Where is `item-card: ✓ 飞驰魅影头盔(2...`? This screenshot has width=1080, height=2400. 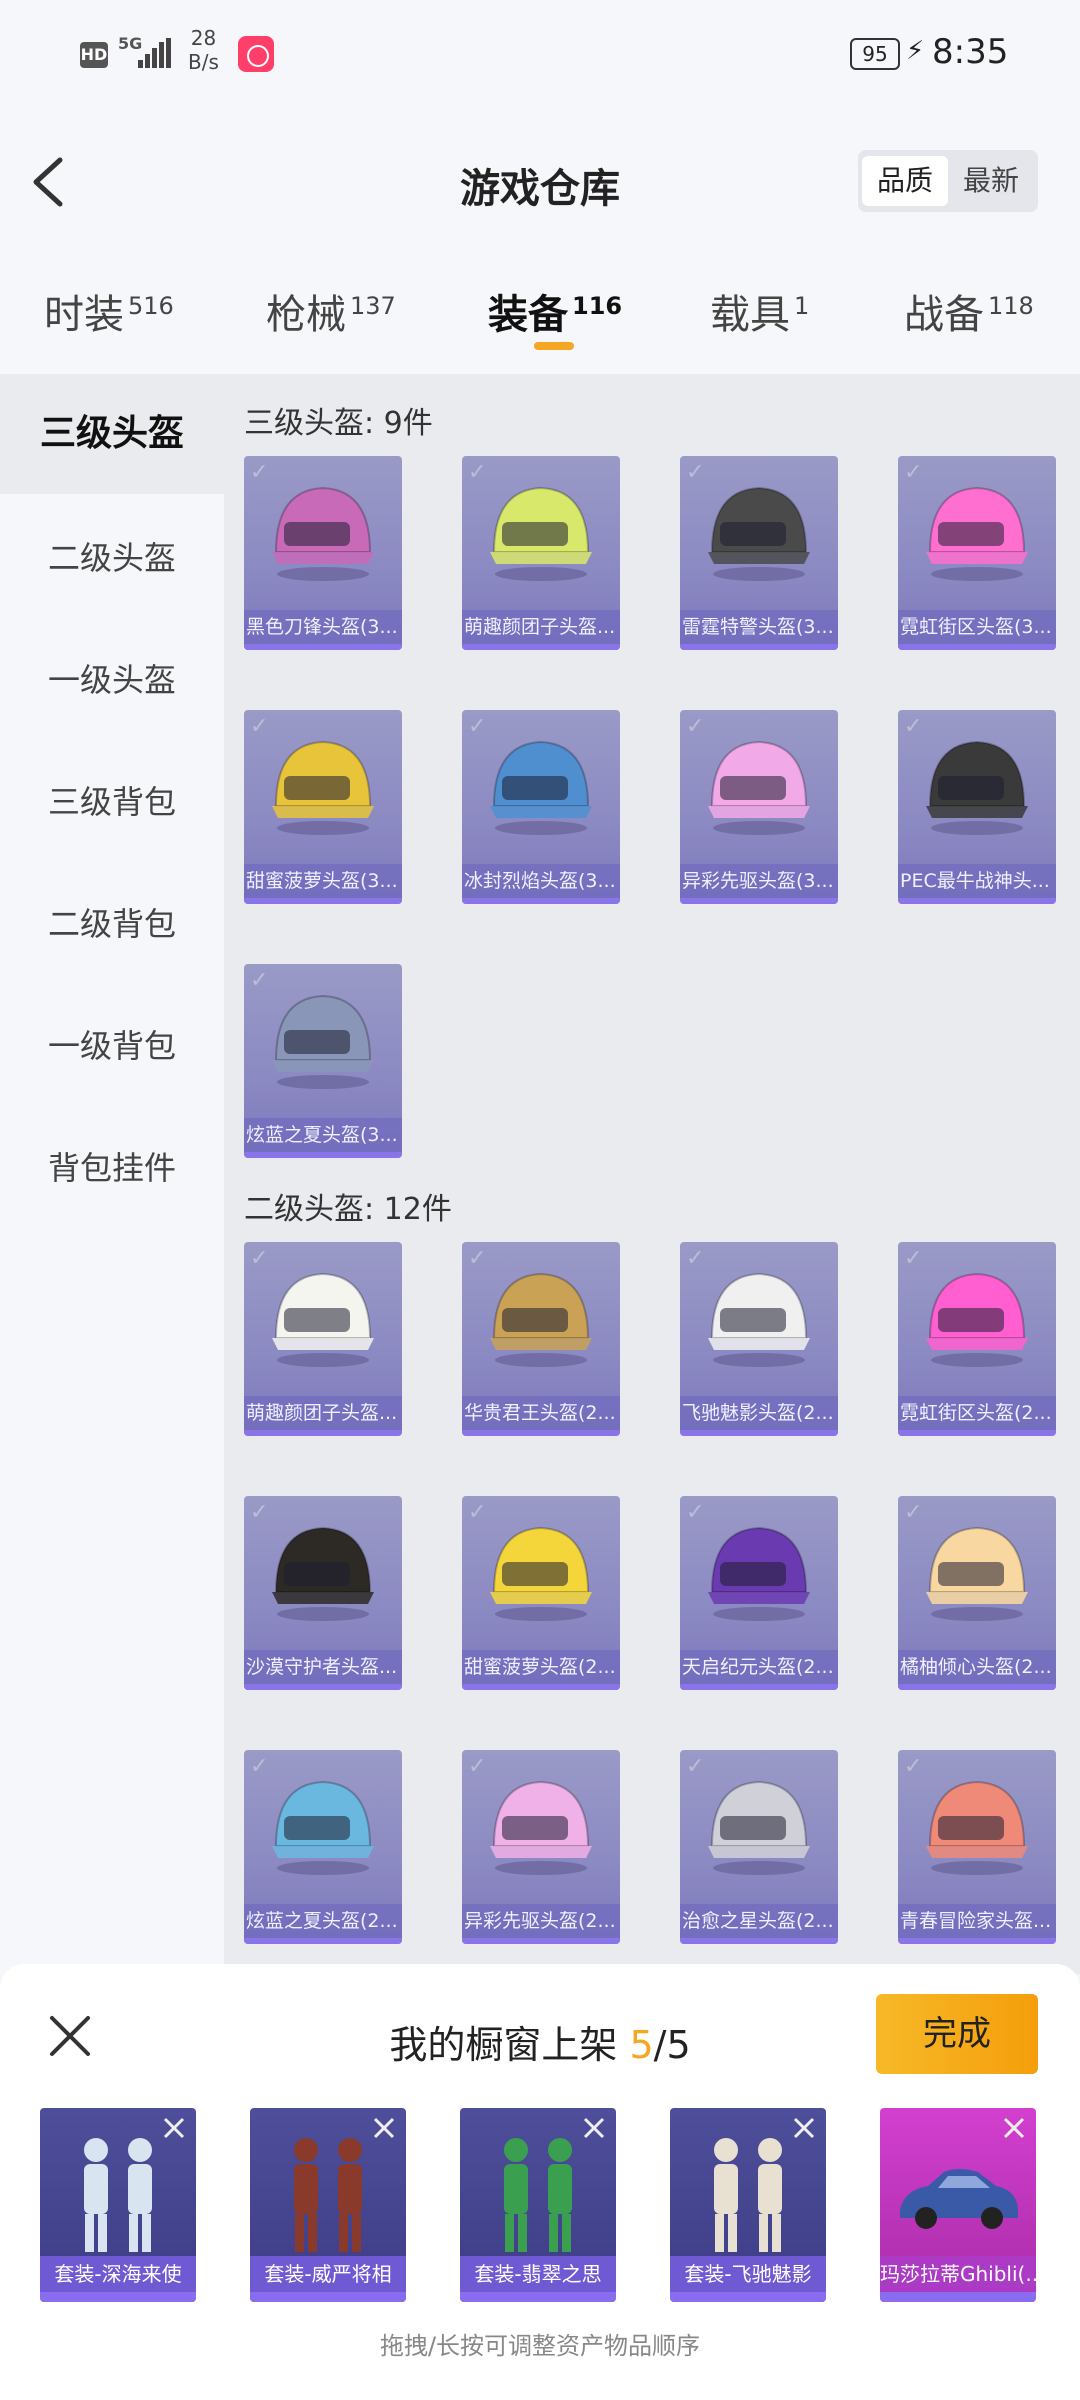
item-card: ✓ 飞驰魅影头盔(2... is located at coordinates (759, 1339).